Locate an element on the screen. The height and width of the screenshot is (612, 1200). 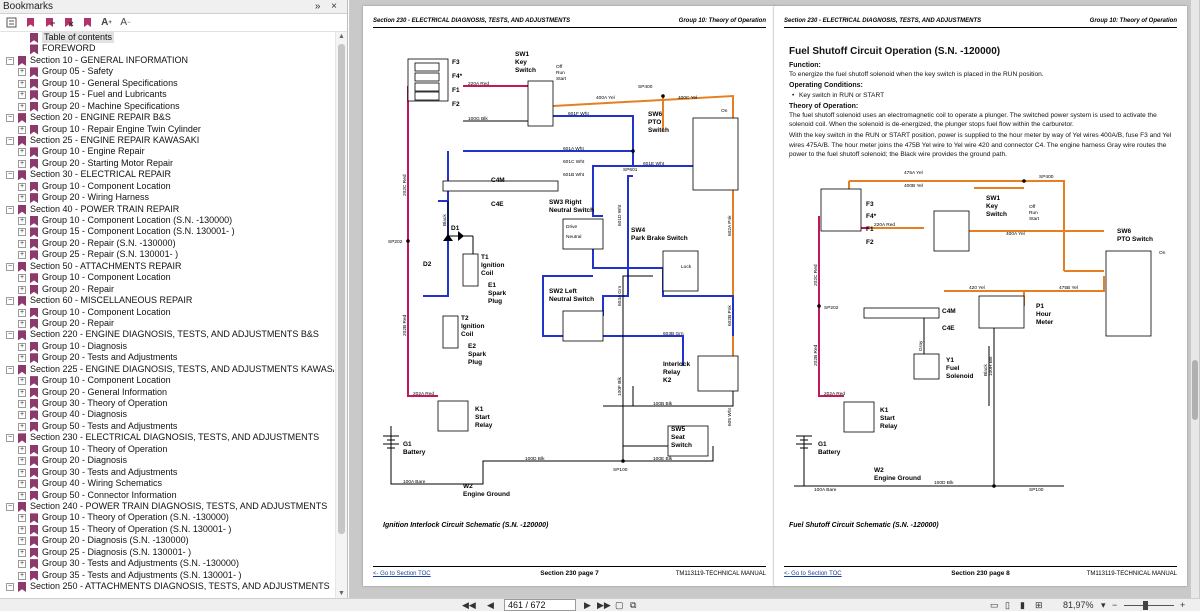
zoom-out-button: − is located at coordinates (1114, 605).